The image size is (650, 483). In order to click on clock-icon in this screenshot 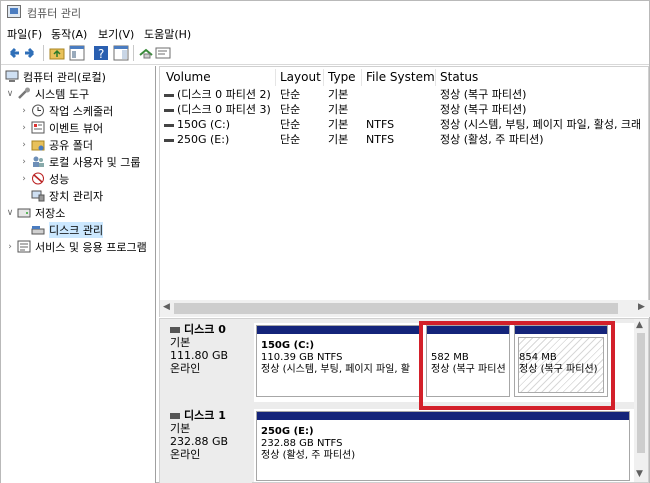, I will do `click(38, 110)`.